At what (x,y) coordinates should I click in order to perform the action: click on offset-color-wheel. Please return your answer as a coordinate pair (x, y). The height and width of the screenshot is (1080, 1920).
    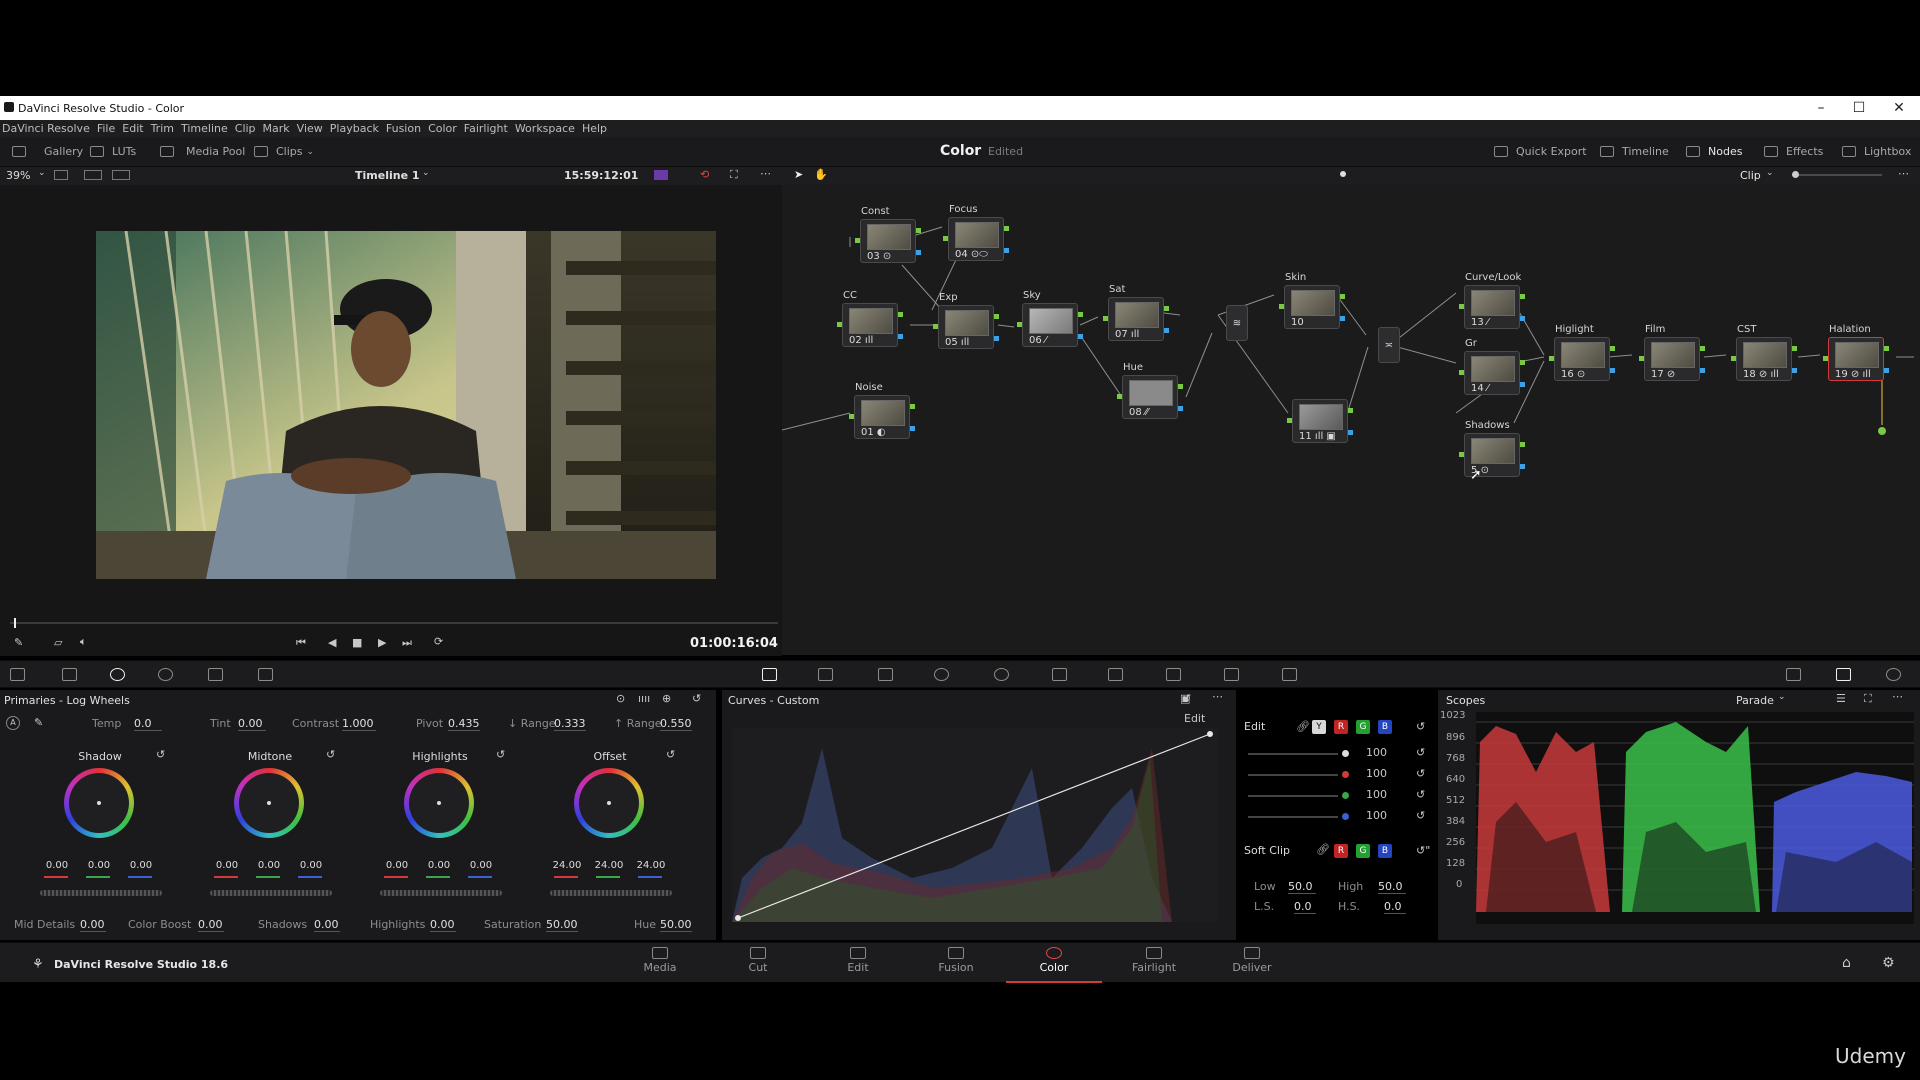
    Looking at the image, I should click on (609, 803).